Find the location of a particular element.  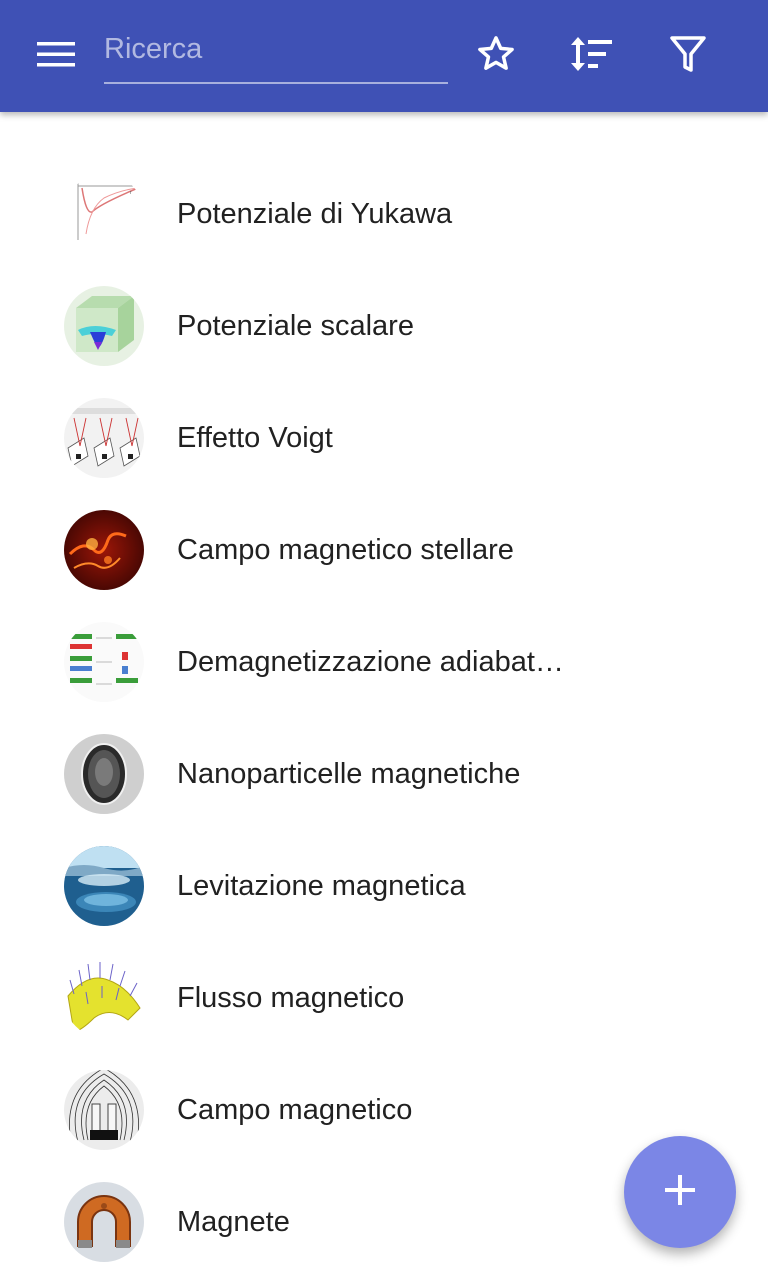

plus-icon is located at coordinates (680, 1192).